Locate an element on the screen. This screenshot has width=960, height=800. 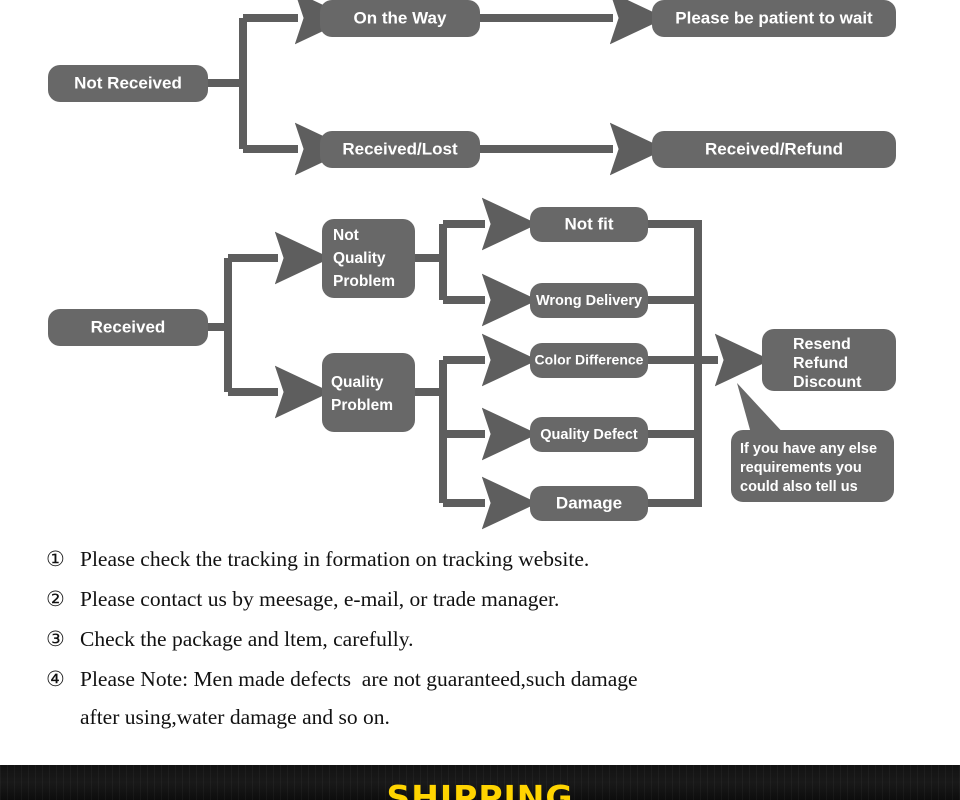
connector-not-quality-split is located at coordinates (476, 262).